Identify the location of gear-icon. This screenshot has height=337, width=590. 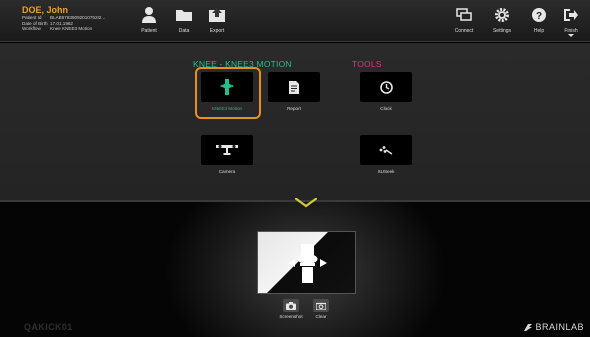
(502, 15).